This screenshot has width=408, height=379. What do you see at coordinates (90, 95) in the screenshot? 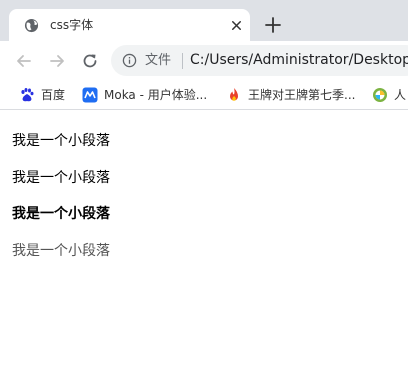
I see `moka-icon` at bounding box center [90, 95].